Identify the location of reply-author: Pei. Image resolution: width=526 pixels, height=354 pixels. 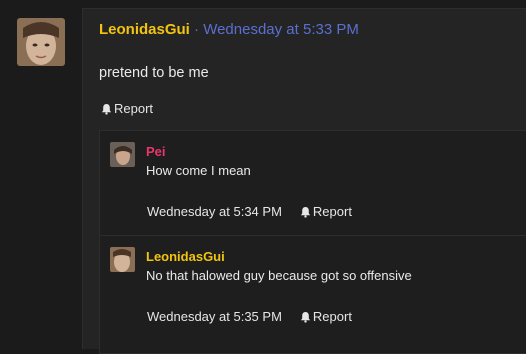
(156, 151).